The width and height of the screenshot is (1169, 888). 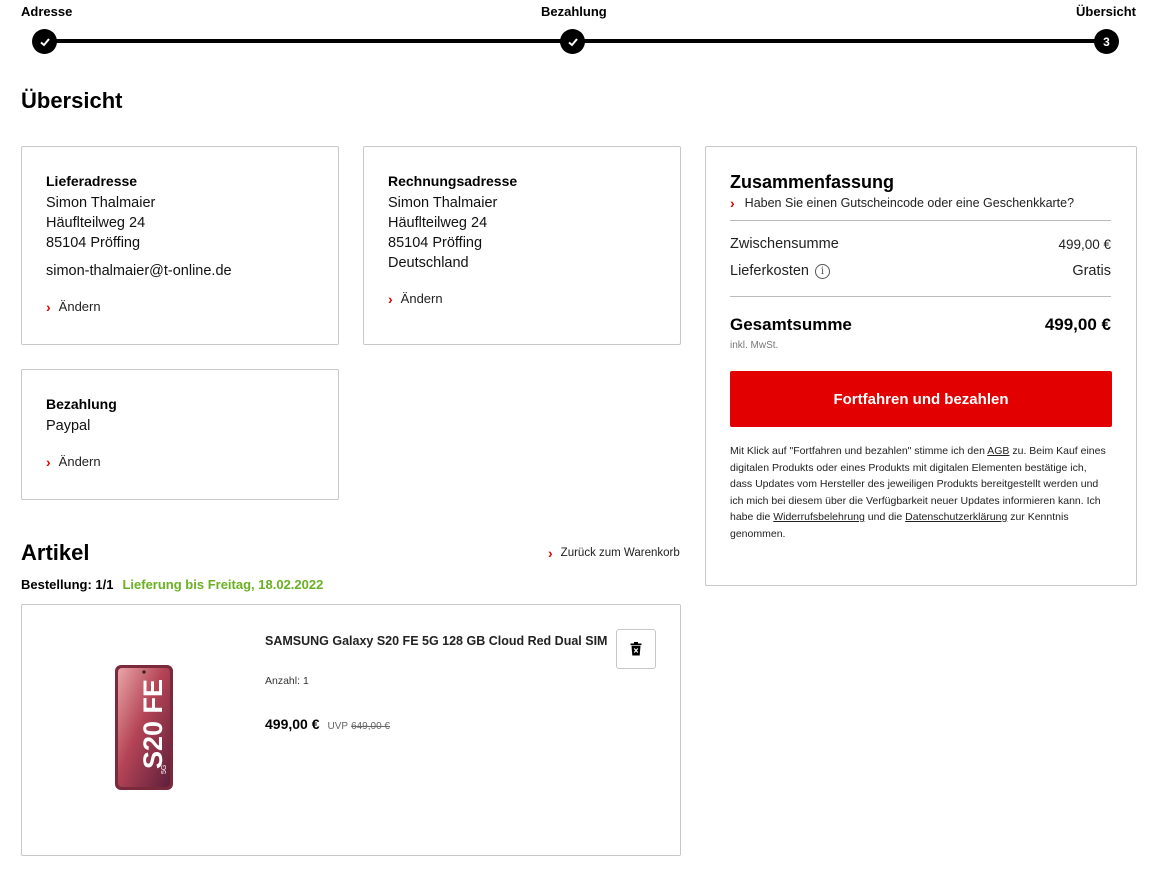 I want to click on payment-card: Bezahlung Paypal › Ändern, so click(x=180, y=434).